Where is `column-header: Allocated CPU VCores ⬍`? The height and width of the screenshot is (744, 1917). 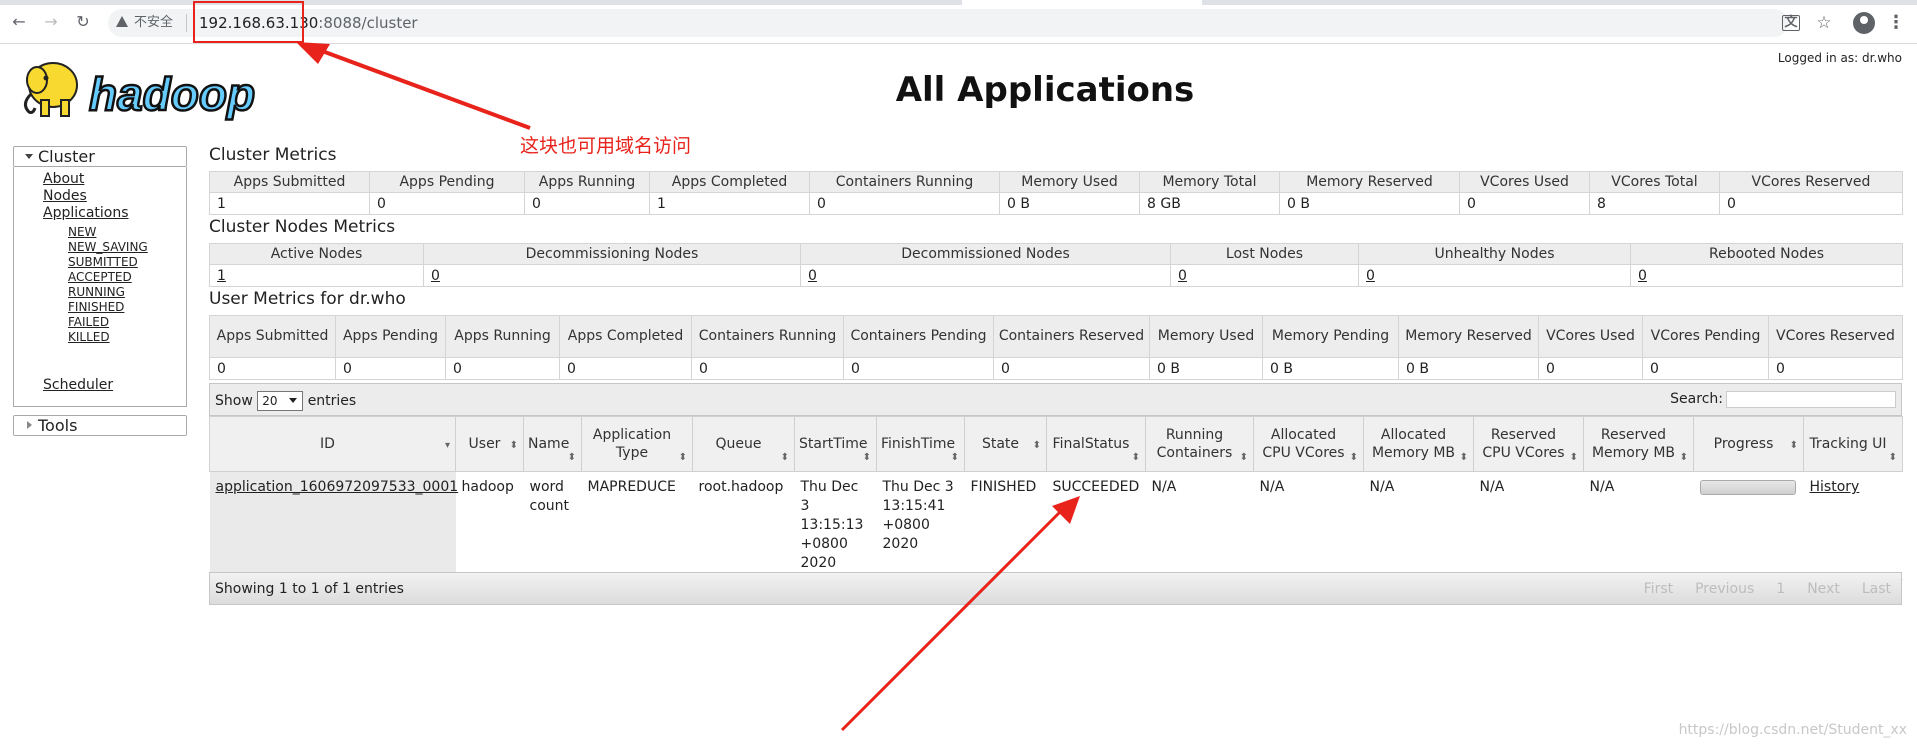 column-header: Allocated CPU VCores ⬍ is located at coordinates (1308, 444).